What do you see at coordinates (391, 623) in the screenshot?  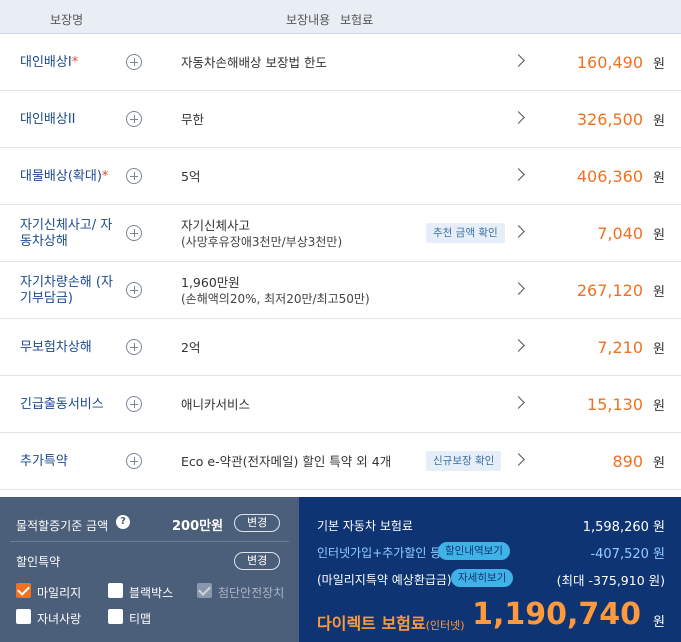 I see `direct-premium-label: 다이렉트 보험료(인터넷)` at bounding box center [391, 623].